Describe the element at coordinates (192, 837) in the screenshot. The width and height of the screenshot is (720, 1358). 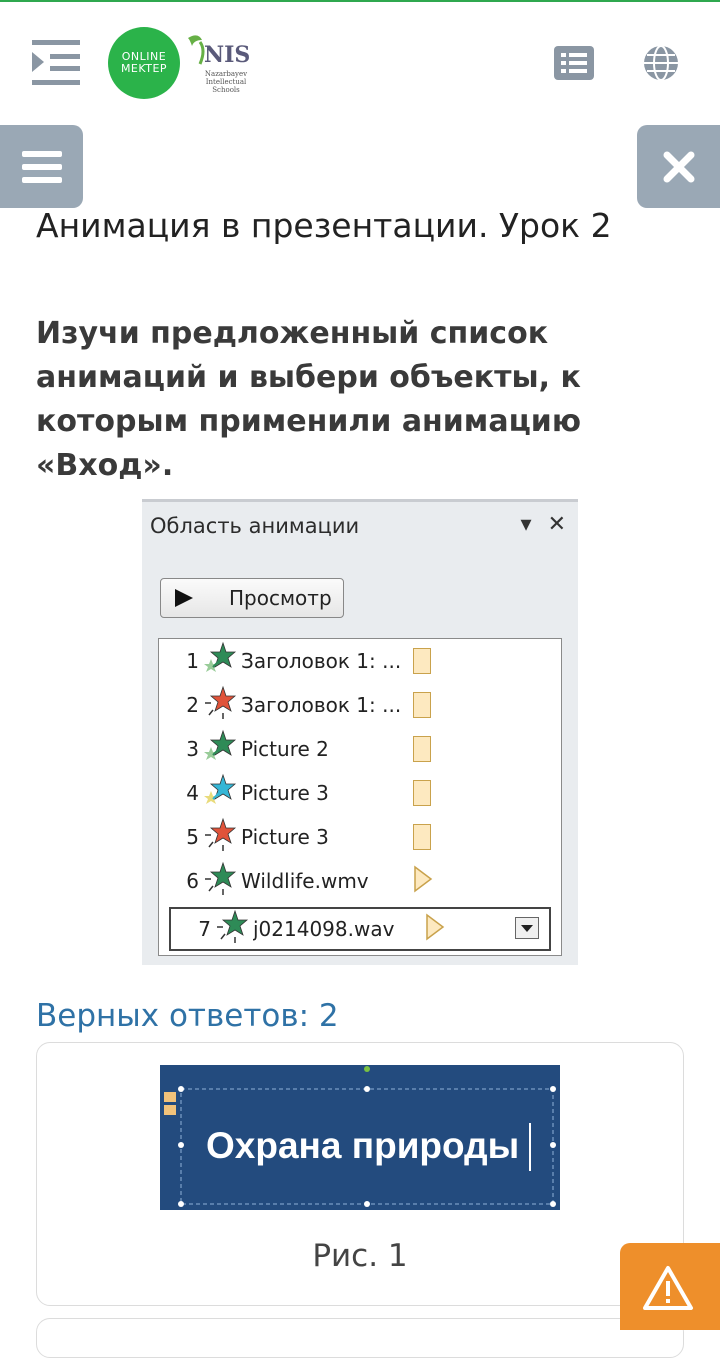
I see `item-number: 5` at that location.